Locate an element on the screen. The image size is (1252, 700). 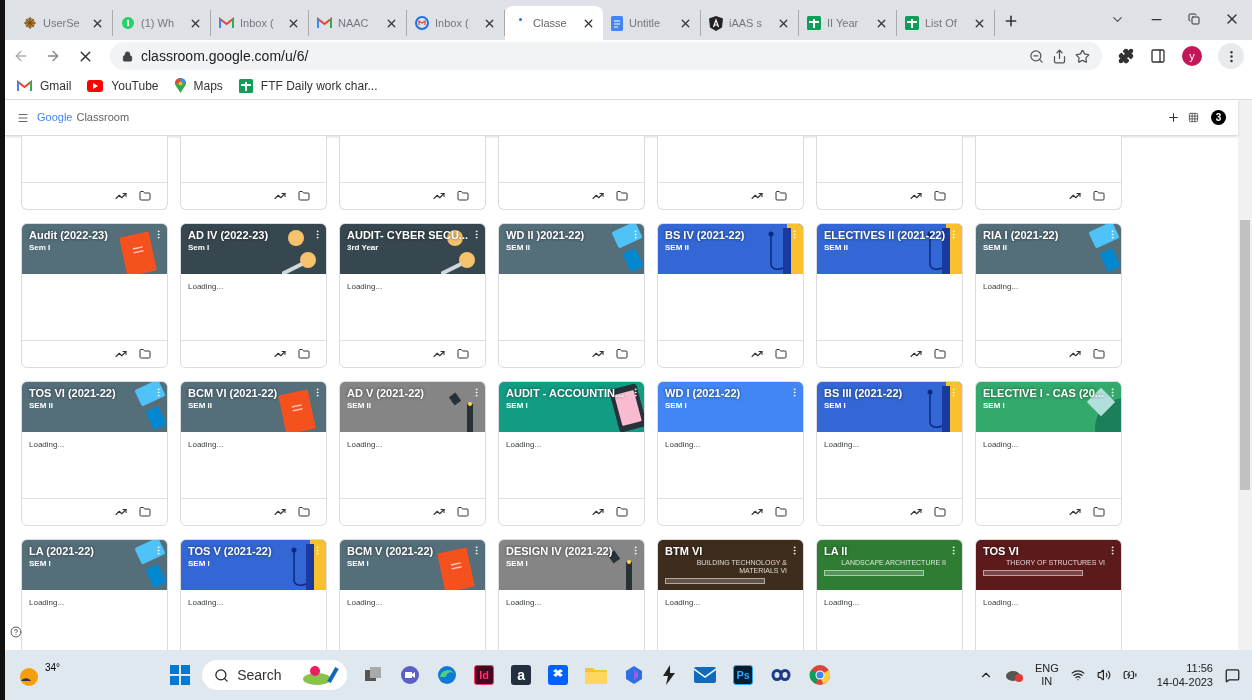
bookmark: Maps is located at coordinates (208, 85).